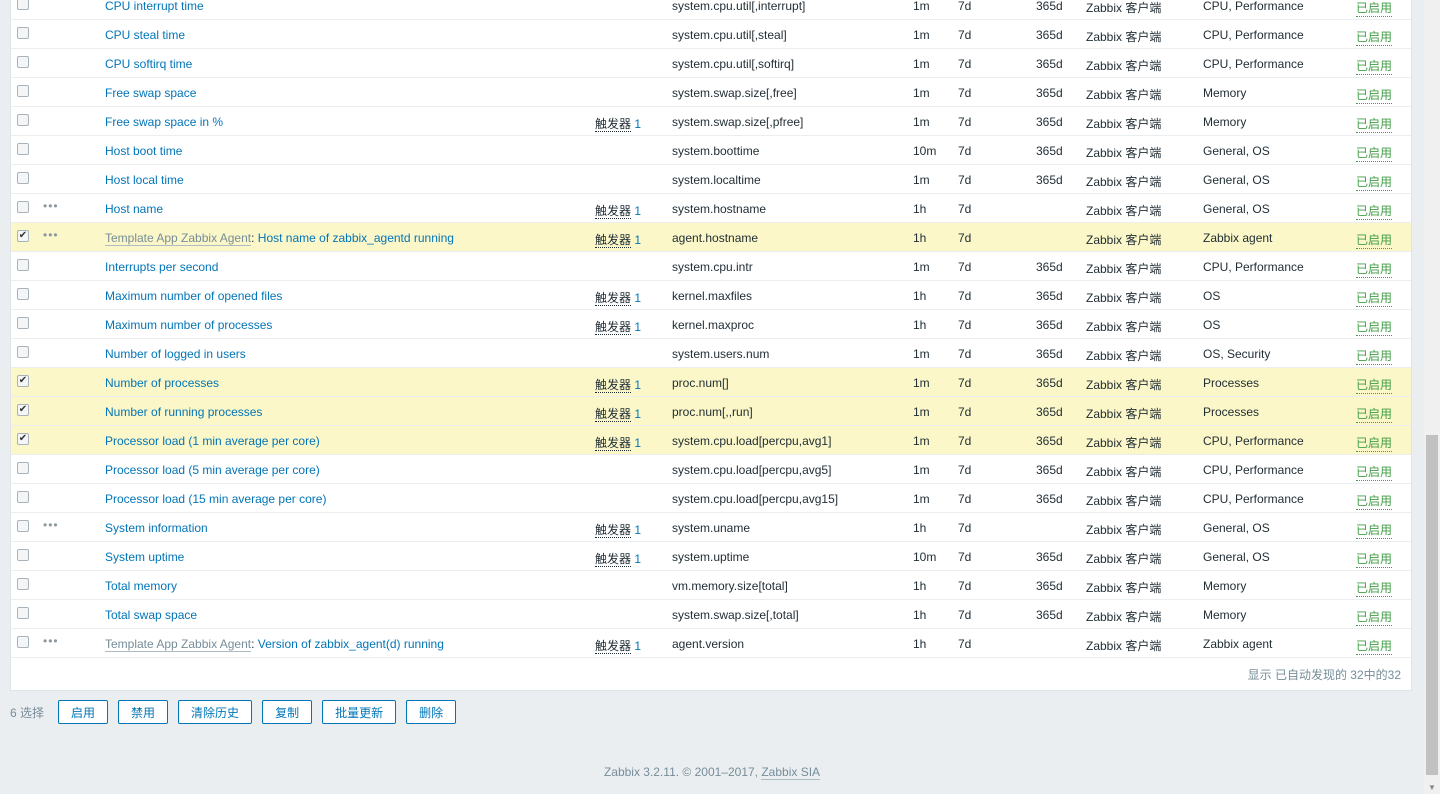 This screenshot has height=794, width=1440. What do you see at coordinates (215, 712) in the screenshot?
I see `clear-history-button: 清除历史` at bounding box center [215, 712].